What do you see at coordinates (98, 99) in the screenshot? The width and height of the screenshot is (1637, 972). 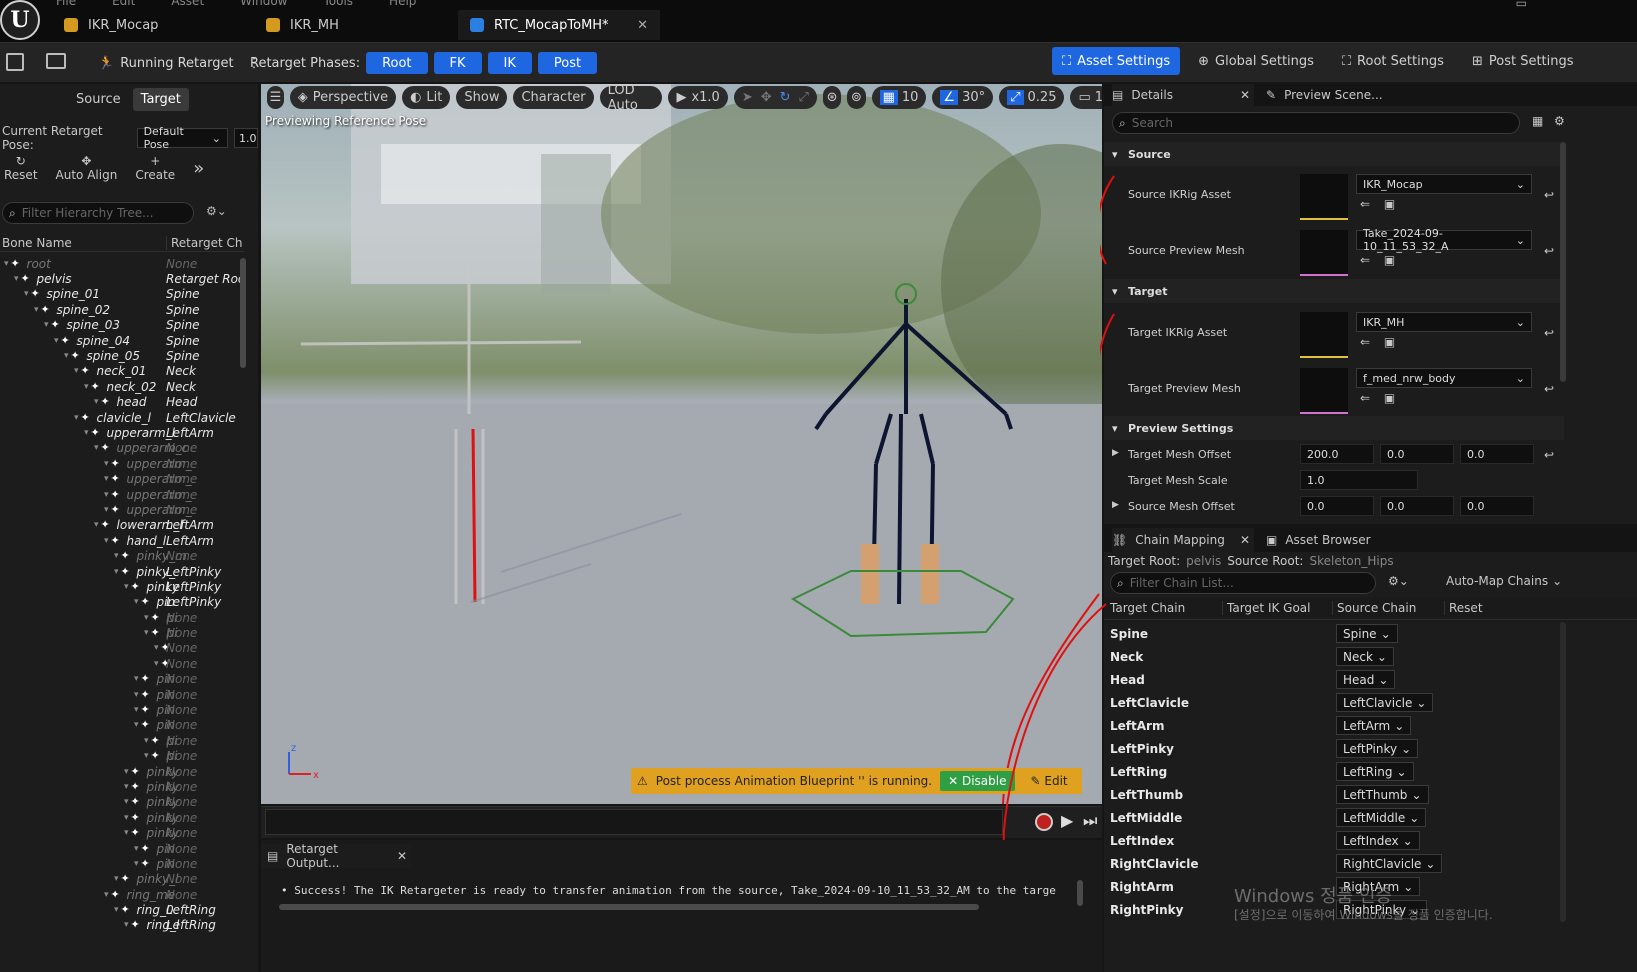 I see `tab-source: Source` at bounding box center [98, 99].